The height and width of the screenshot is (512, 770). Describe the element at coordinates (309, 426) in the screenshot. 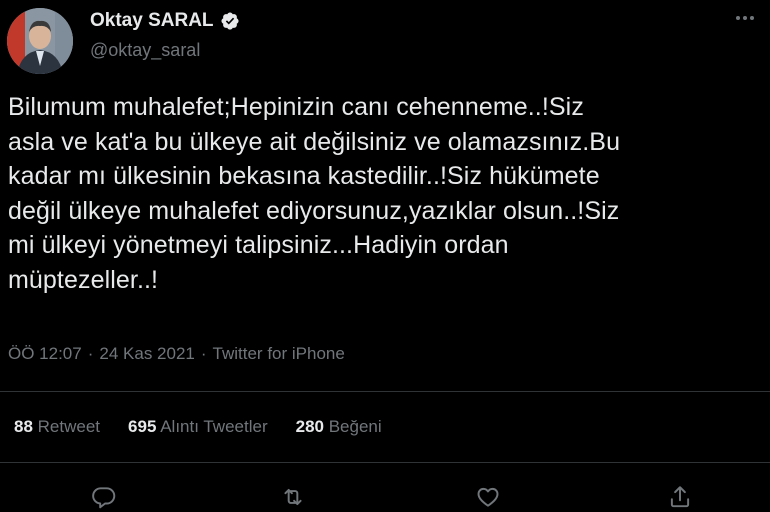

I see `like-count: 280` at that location.